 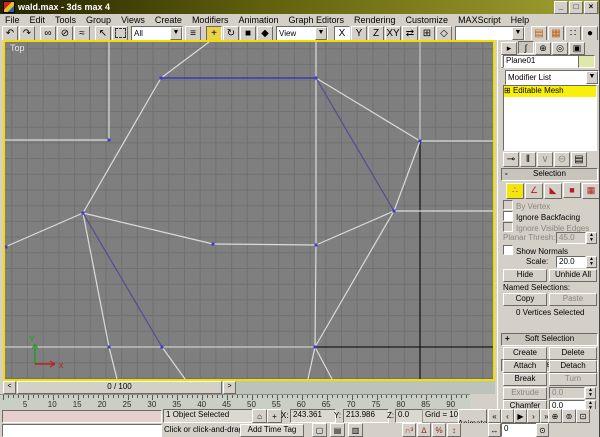 What do you see at coordinates (543, 48) in the screenshot?
I see `tab-hierarchy: ⊕` at bounding box center [543, 48].